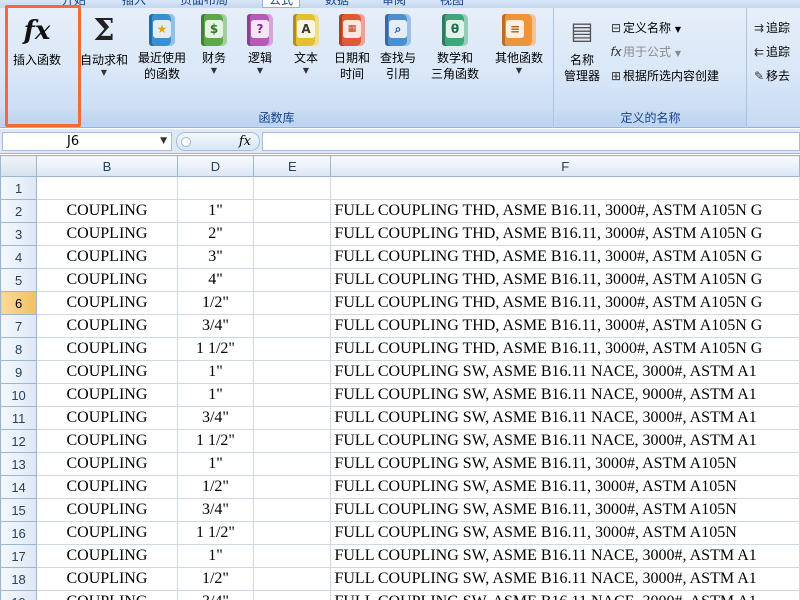 The image size is (800, 600). Describe the element at coordinates (771, 52) in the screenshot. I see `trace-dependents-button: ⇇ 追踪` at that location.